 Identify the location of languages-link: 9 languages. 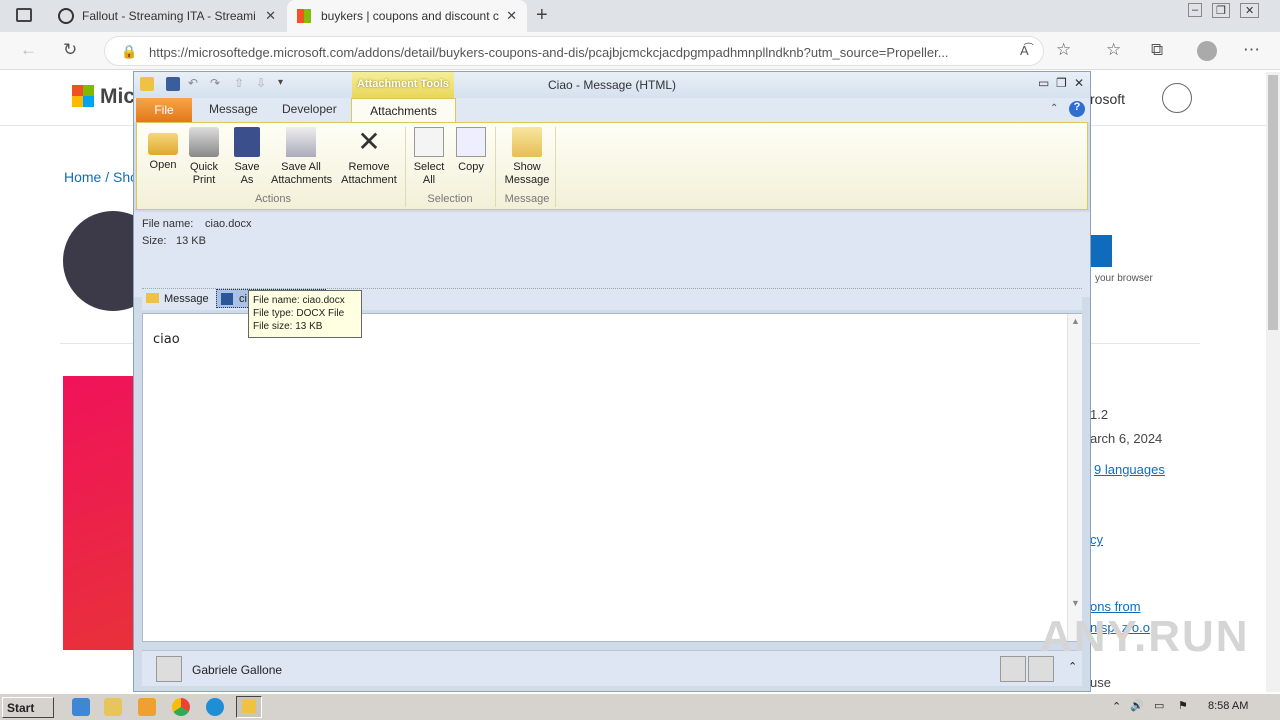
(1129, 469).